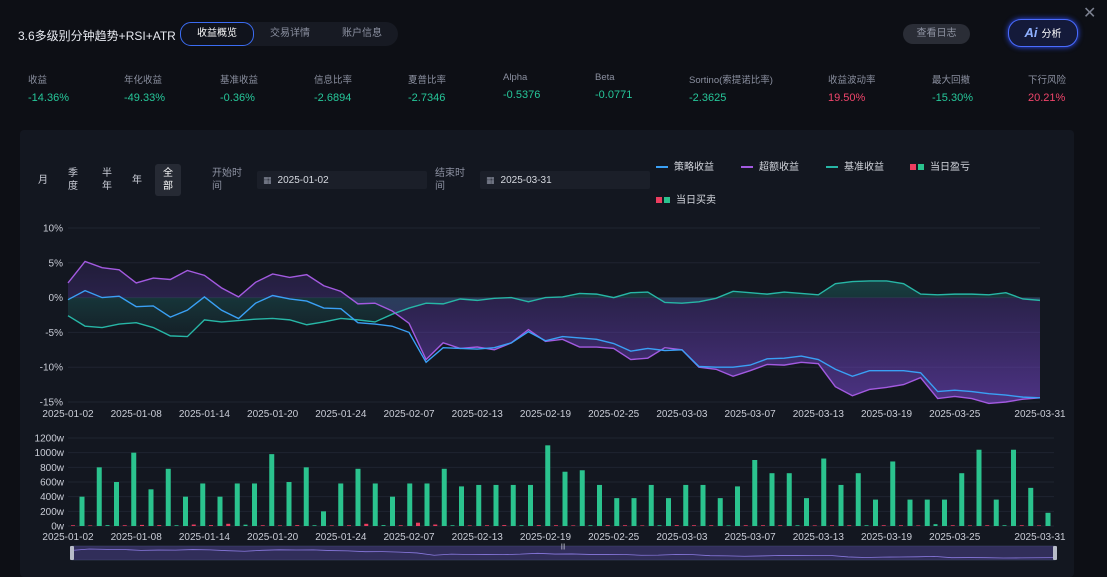 The height and width of the screenshot is (577, 1107). I want to click on bar-x-tick-label: 2025-03-25, so click(955, 537).